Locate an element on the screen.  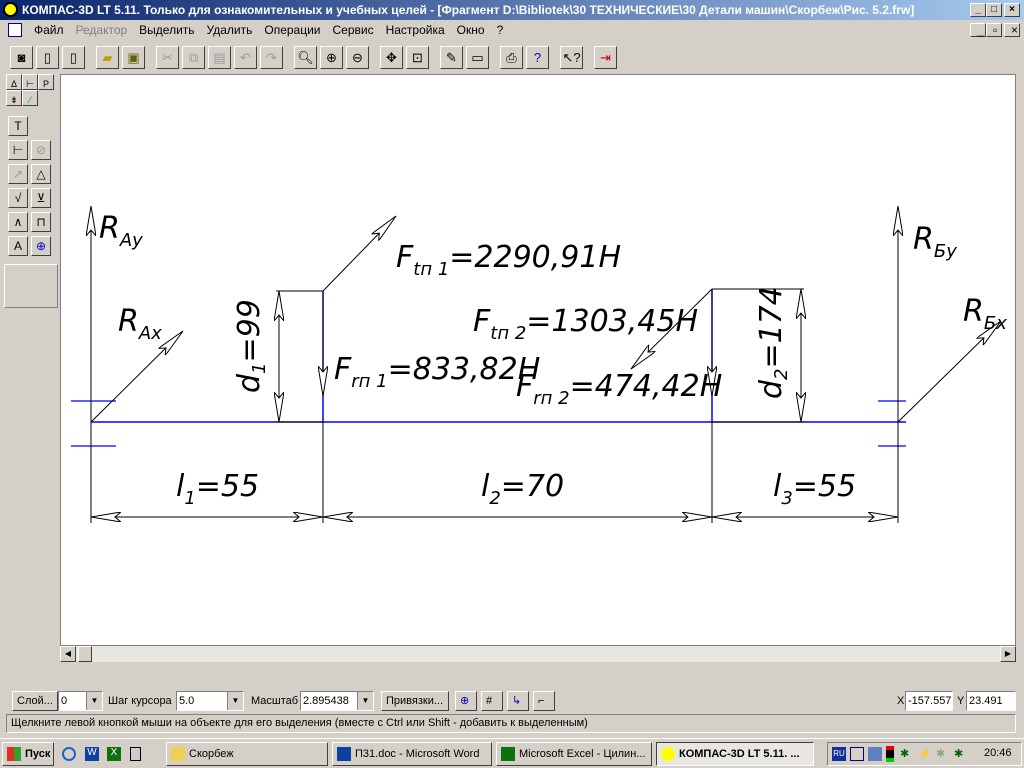
menu-file: Файл is located at coordinates (49, 30).